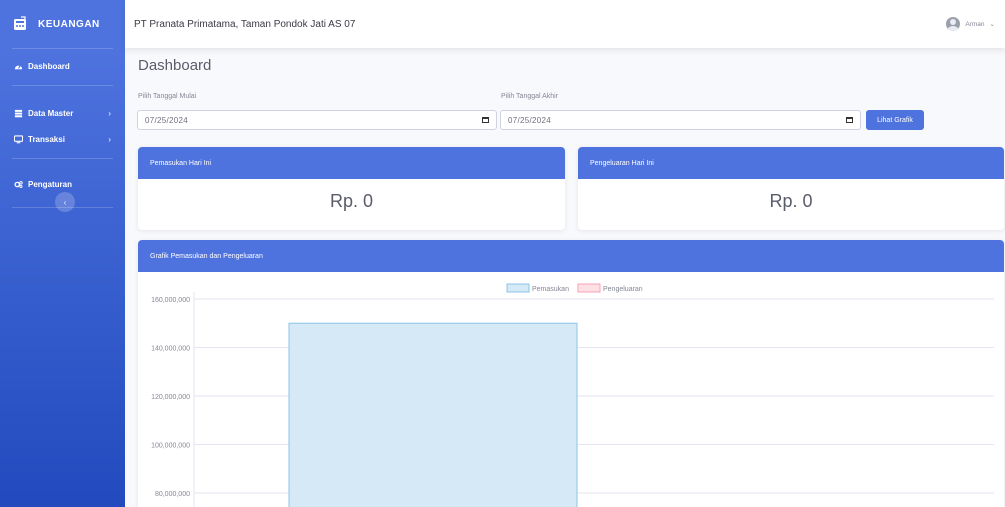 This screenshot has width=1005, height=507. Describe the element at coordinates (50, 184) in the screenshot. I see `sidebar-item-label: Pengaturan` at that location.